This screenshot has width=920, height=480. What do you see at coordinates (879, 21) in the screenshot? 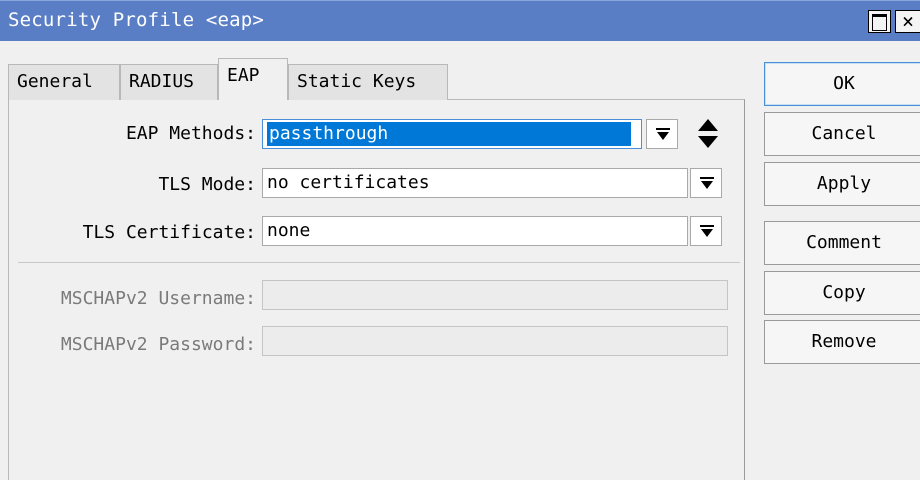
I see `maximize-button` at bounding box center [879, 21].